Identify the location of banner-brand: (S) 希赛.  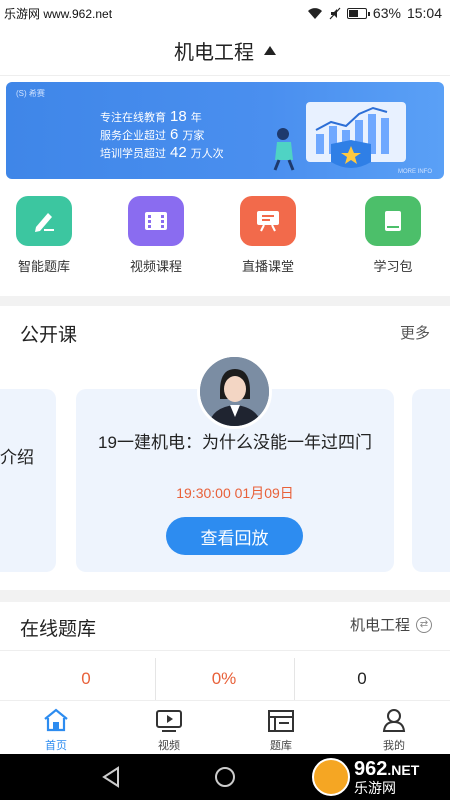
(30, 93).